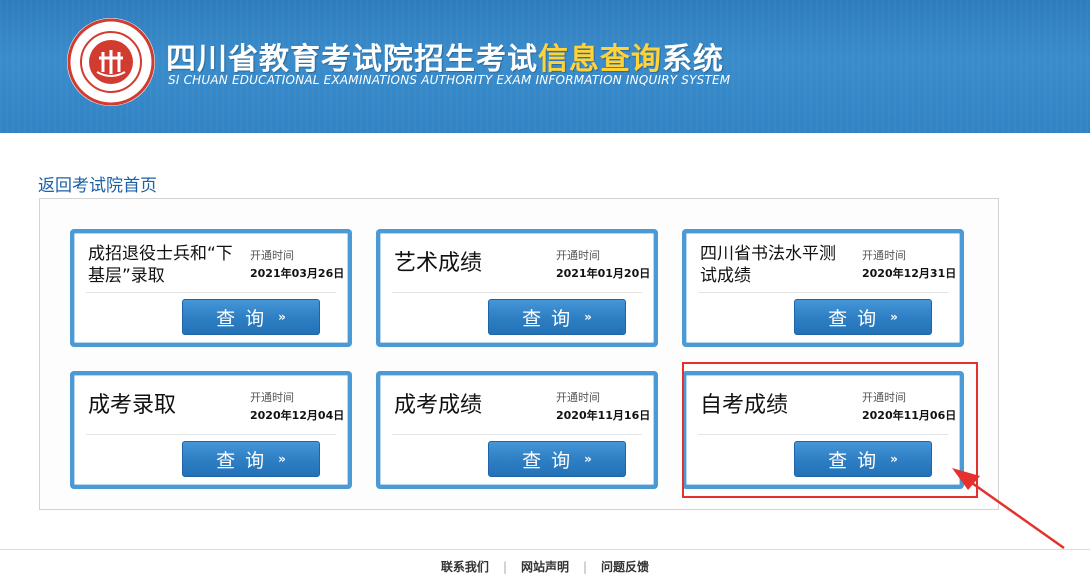 Image resolution: width=1090 pixels, height=583 pixels. What do you see at coordinates (768, 265) in the screenshot?
I see `card-title: 四川省书法水平测试成绩` at bounding box center [768, 265].